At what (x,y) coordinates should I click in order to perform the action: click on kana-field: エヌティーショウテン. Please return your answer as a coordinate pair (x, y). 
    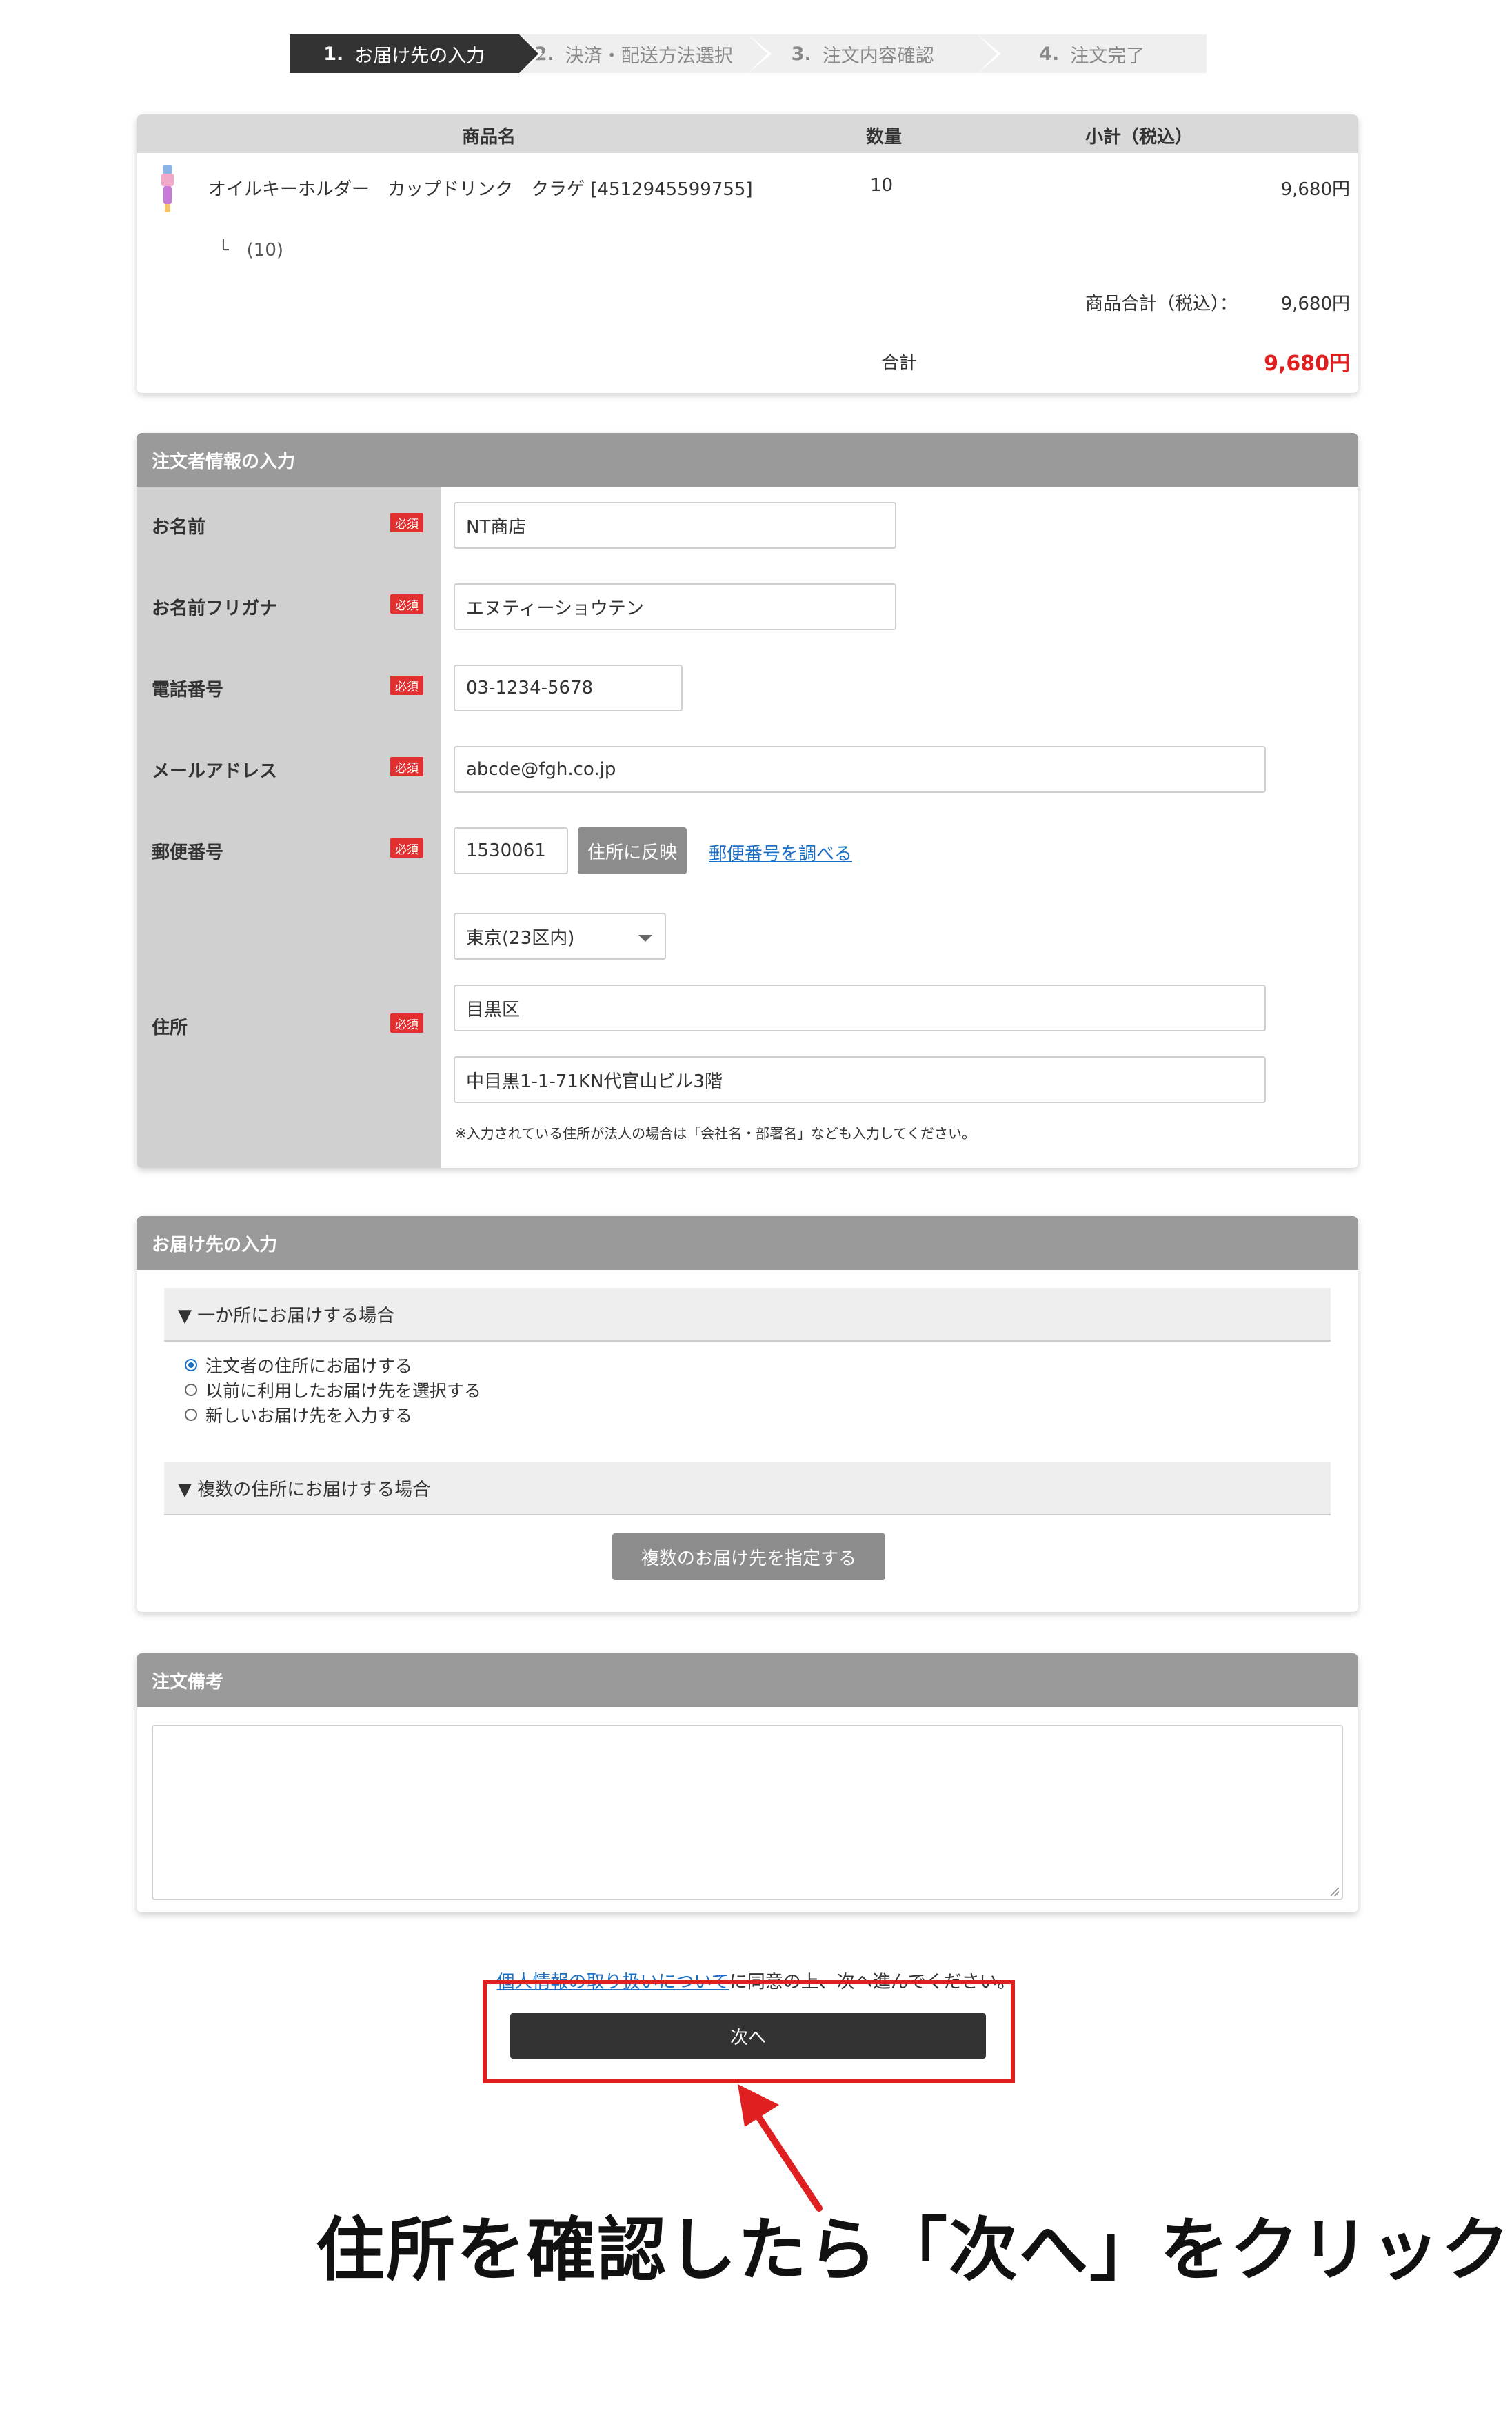
    Looking at the image, I should click on (675, 606).